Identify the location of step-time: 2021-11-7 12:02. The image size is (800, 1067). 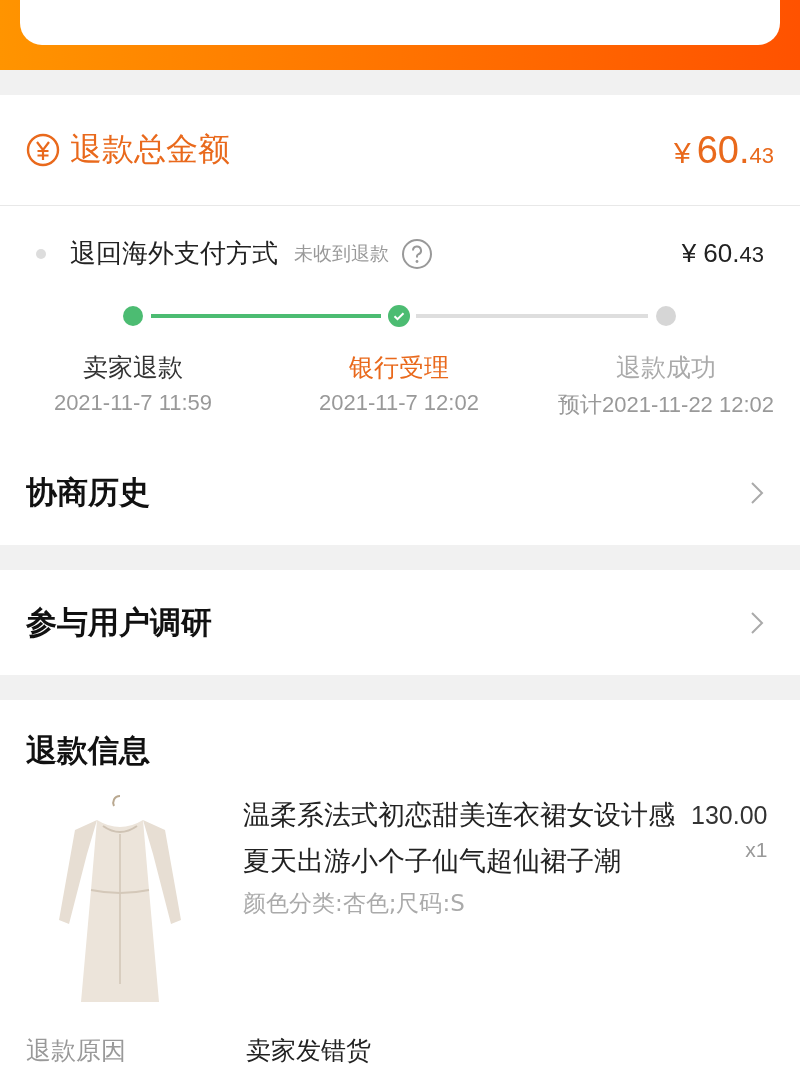
(399, 403).